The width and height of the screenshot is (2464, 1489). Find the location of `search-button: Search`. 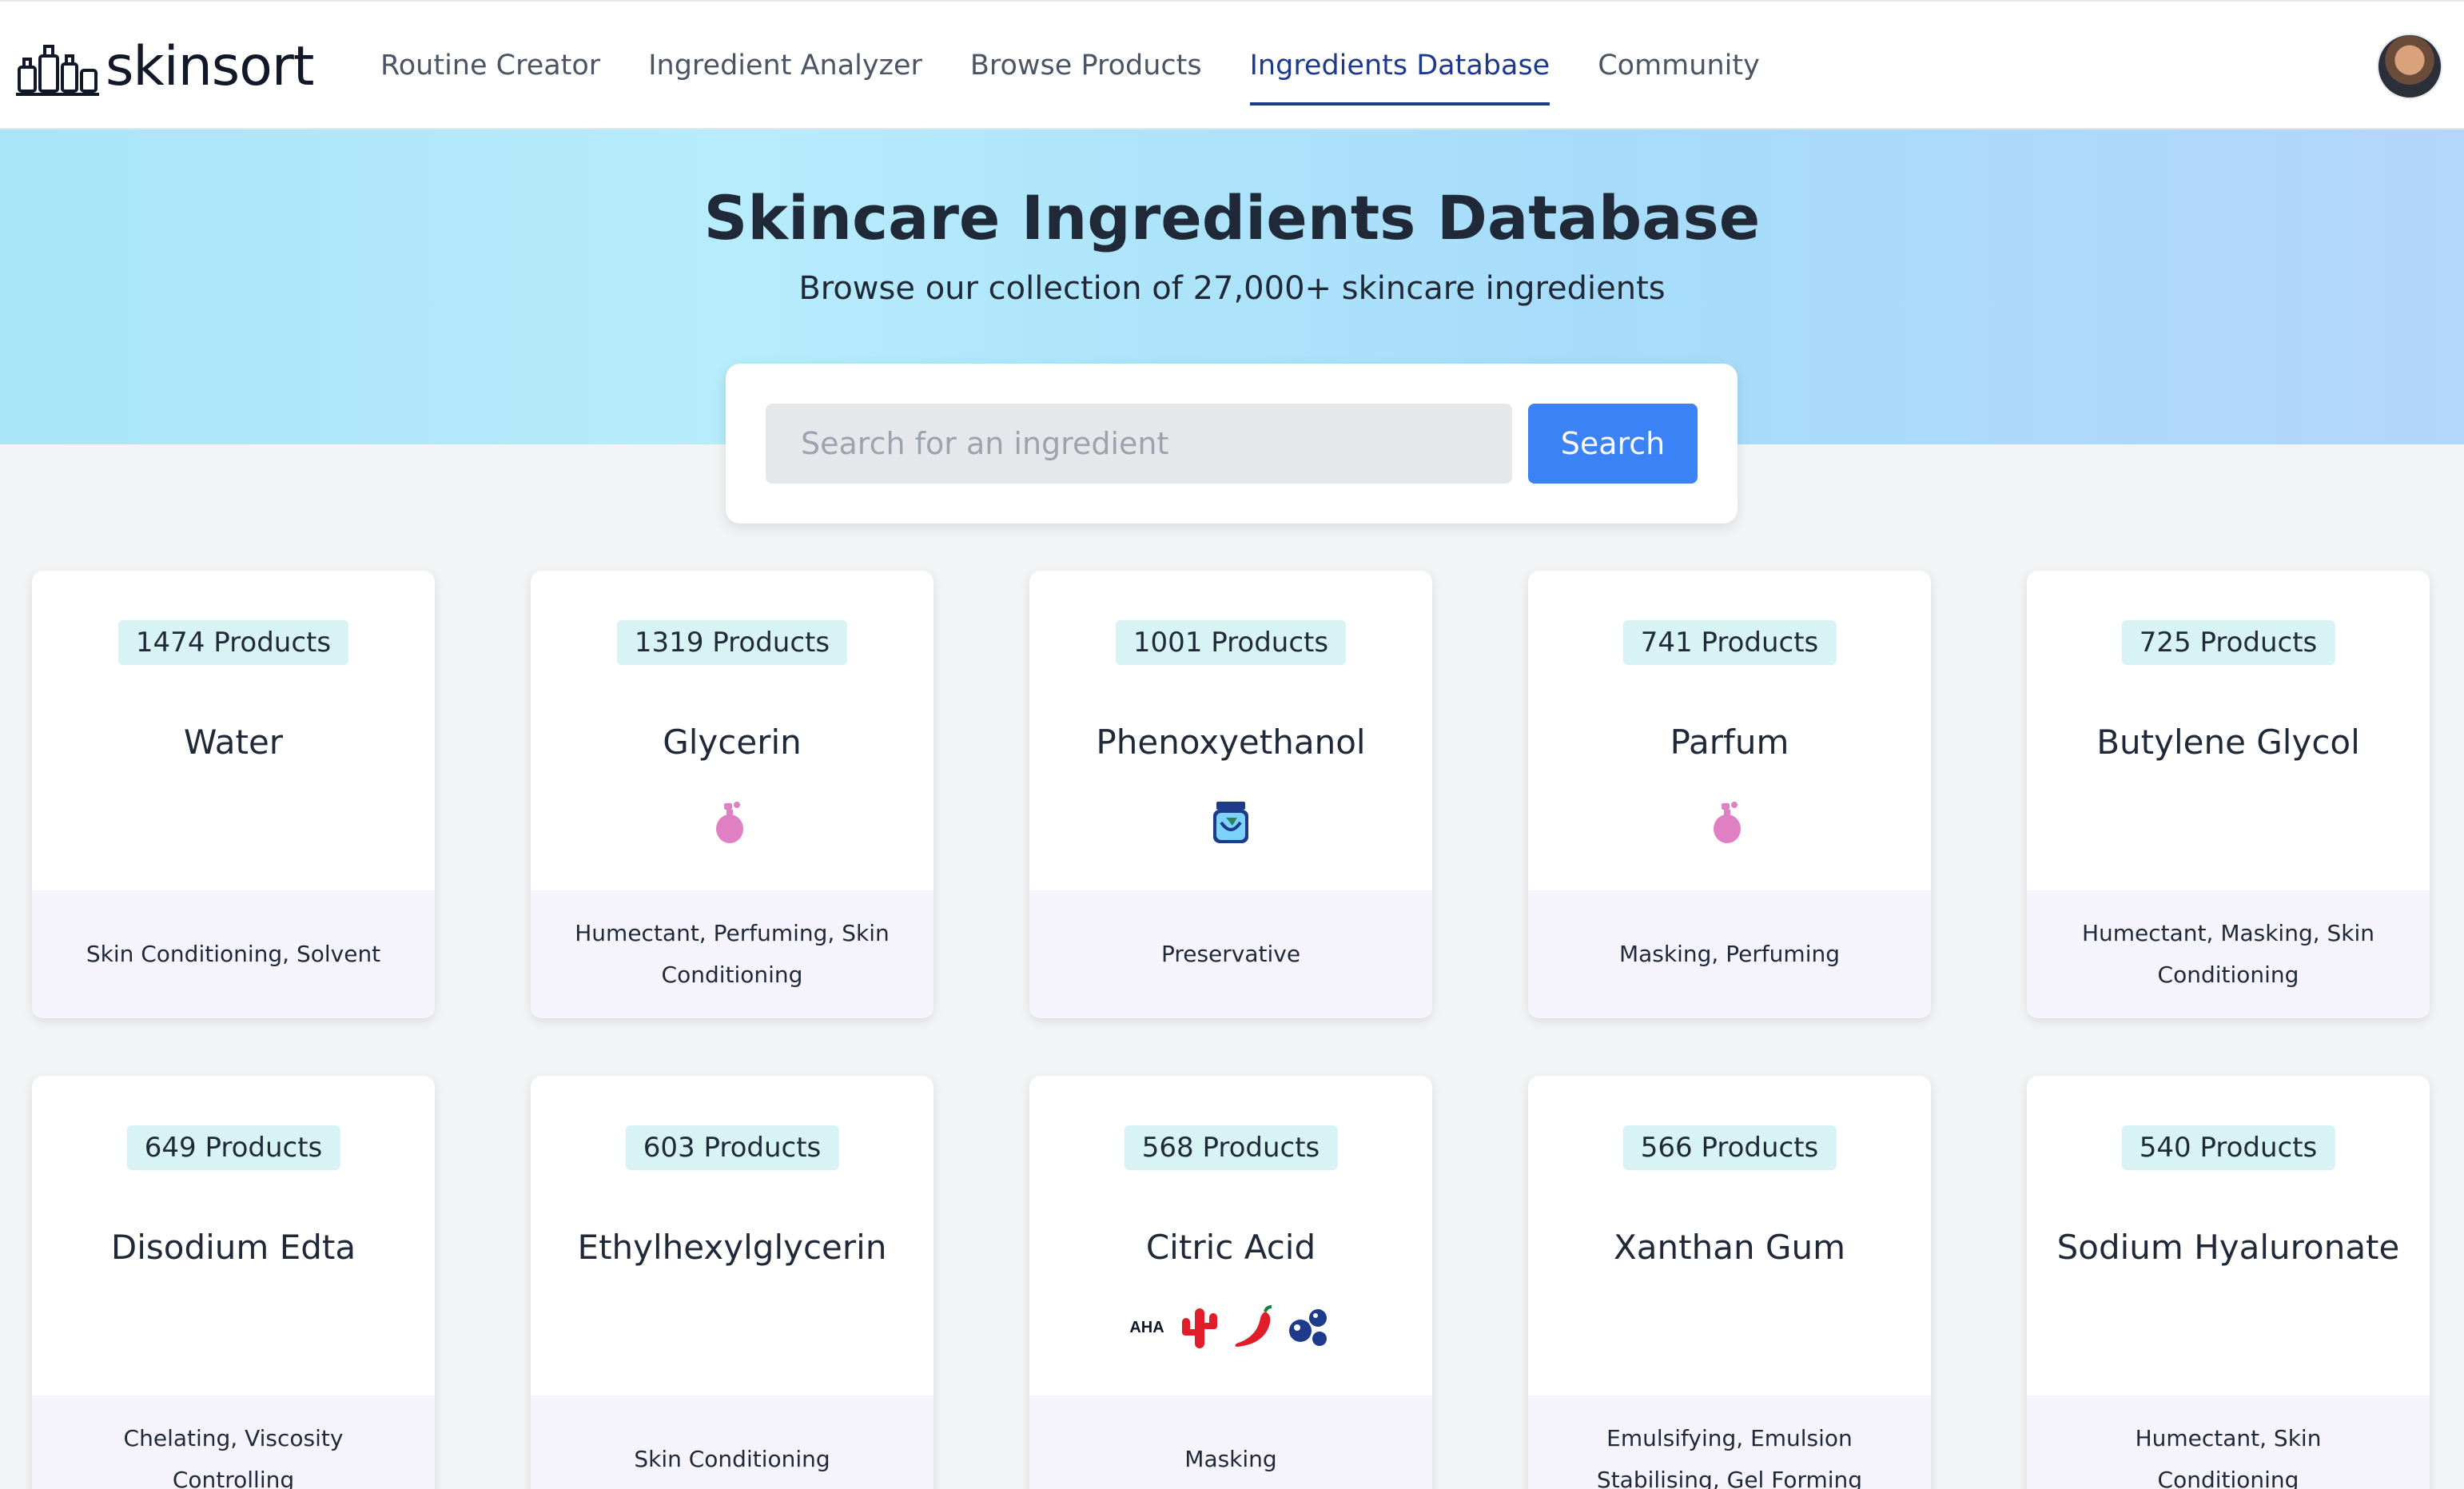

search-button: Search is located at coordinates (1613, 444).